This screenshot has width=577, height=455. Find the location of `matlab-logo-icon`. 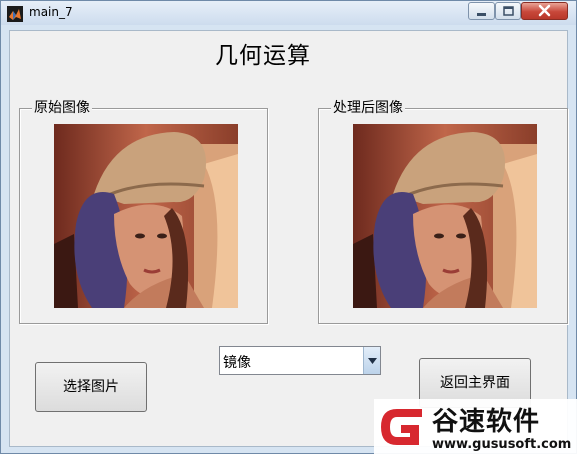

matlab-logo-icon is located at coordinates (15, 14).